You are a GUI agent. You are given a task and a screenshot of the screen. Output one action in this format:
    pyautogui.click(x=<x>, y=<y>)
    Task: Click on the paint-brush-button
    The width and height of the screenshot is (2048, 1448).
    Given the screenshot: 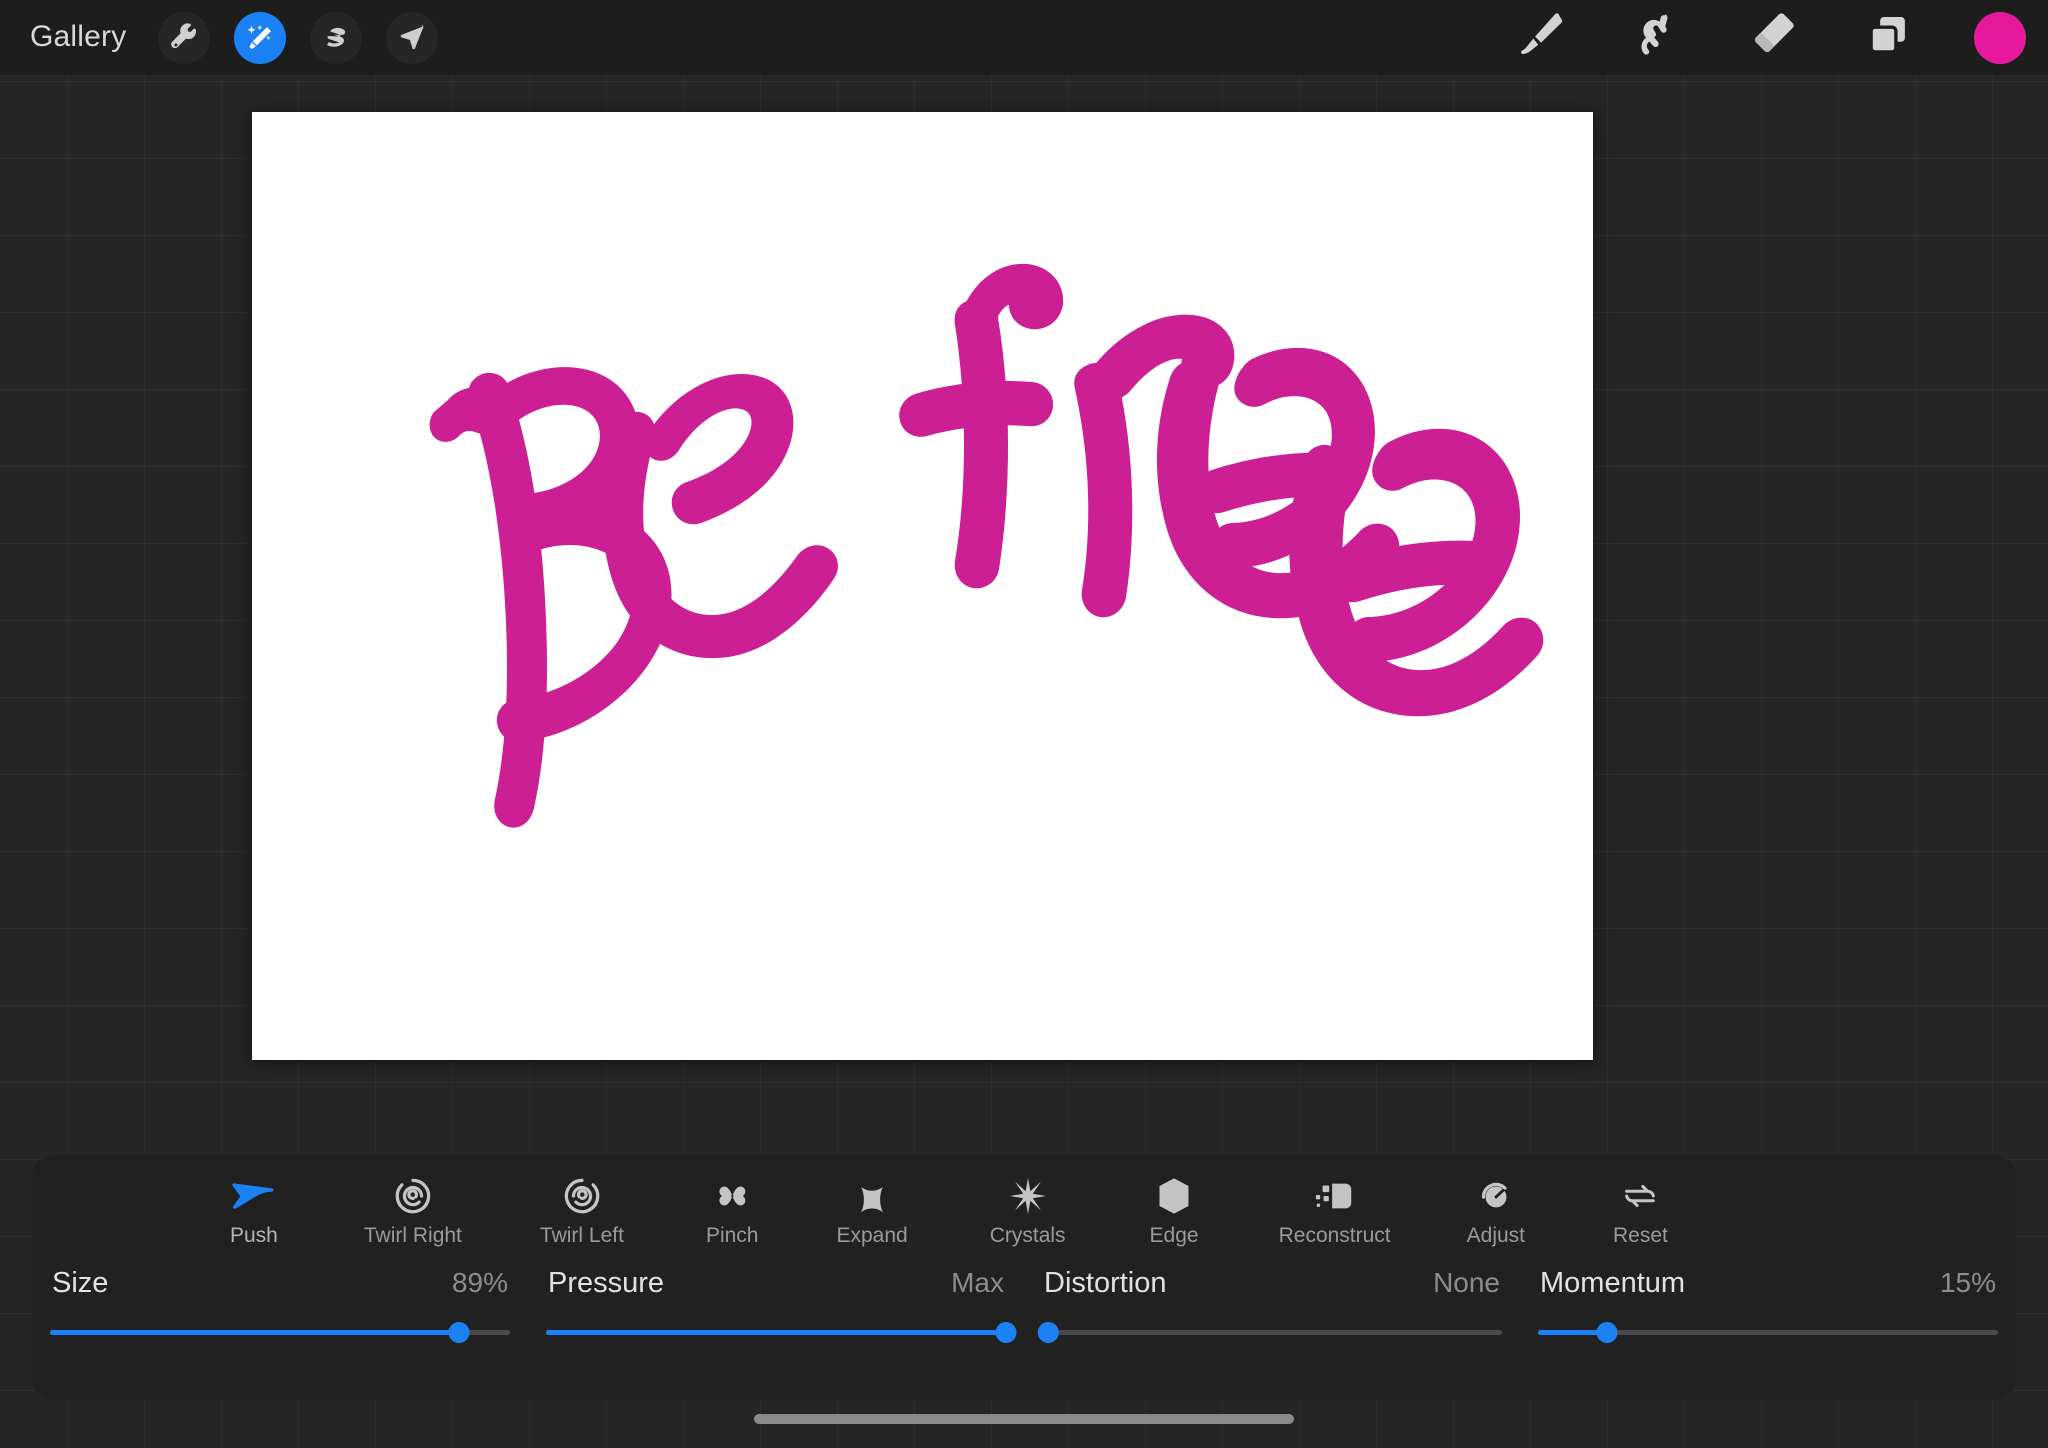 What is the action you would take?
    pyautogui.click(x=1540, y=38)
    